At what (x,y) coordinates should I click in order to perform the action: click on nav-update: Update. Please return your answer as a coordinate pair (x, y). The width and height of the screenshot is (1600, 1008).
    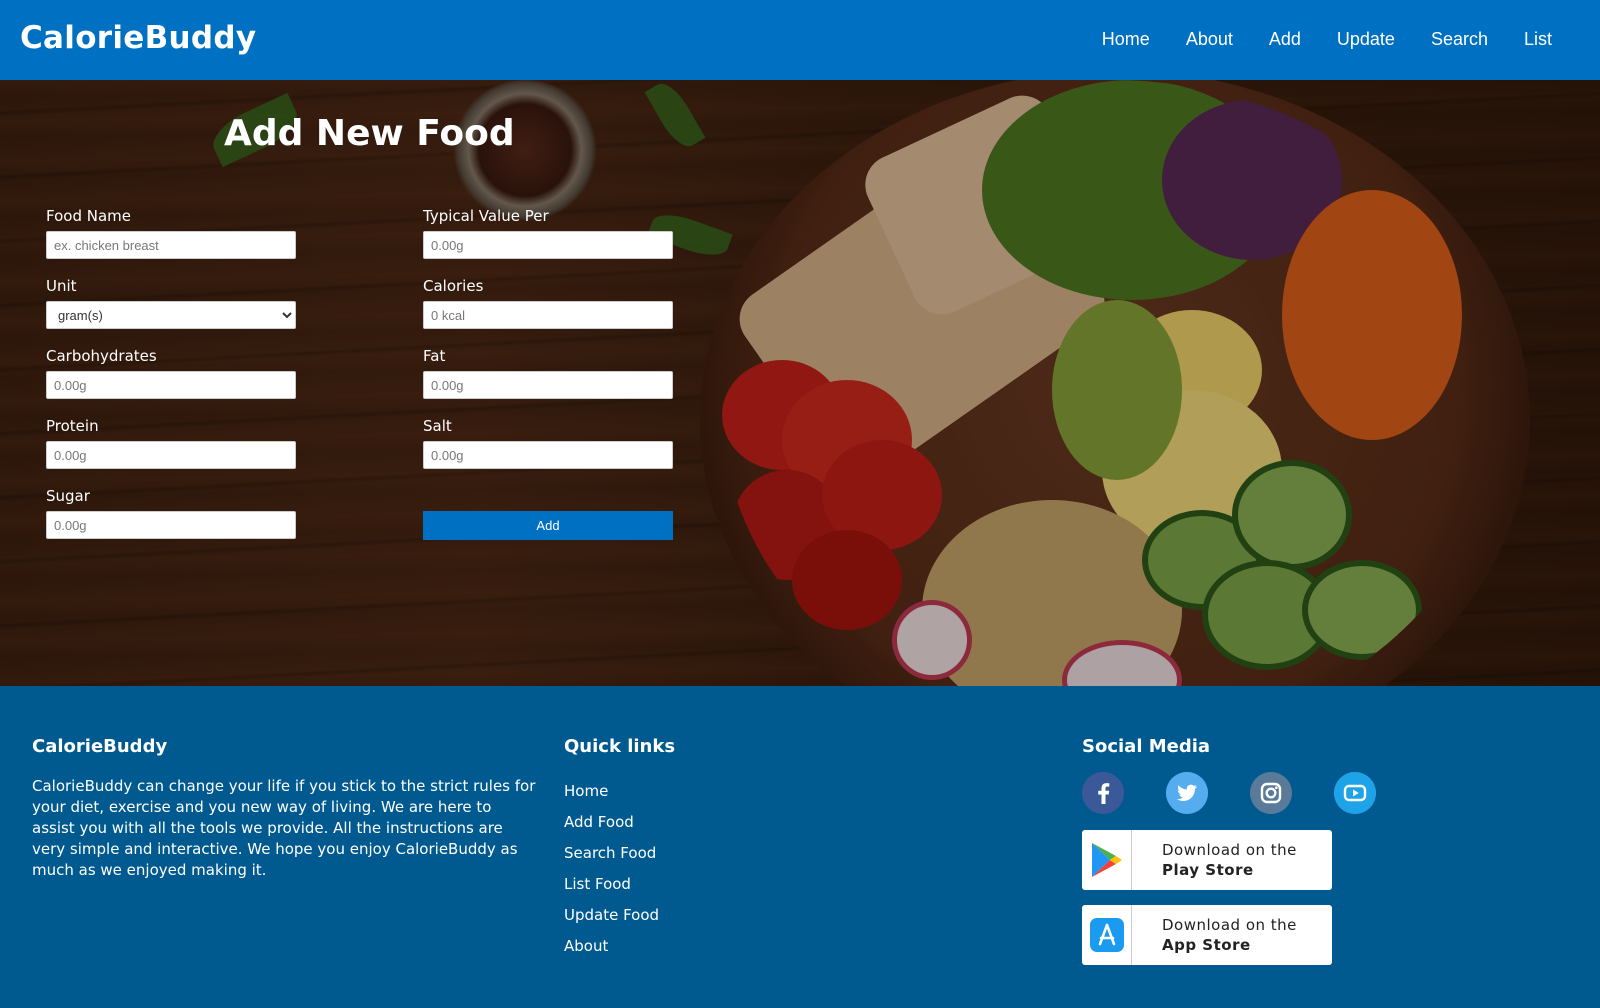
    Looking at the image, I should click on (1366, 39).